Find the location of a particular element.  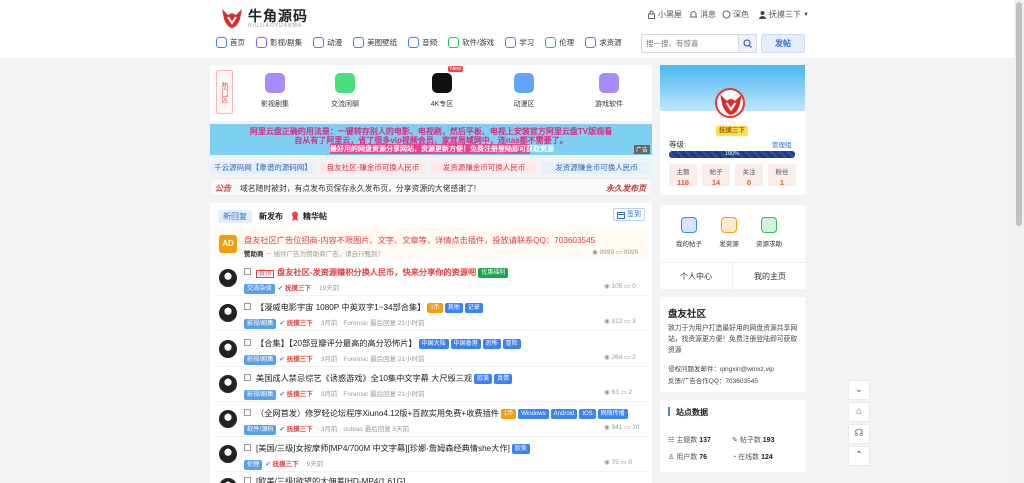

link-box-2: 盘友社区-赚金币可换人民币 is located at coordinates (373, 168).